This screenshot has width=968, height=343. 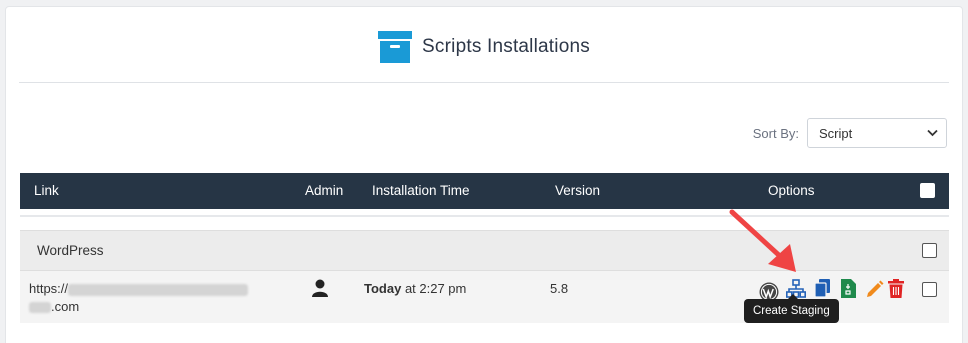 I want to click on clone-icon, so click(x=824, y=289).